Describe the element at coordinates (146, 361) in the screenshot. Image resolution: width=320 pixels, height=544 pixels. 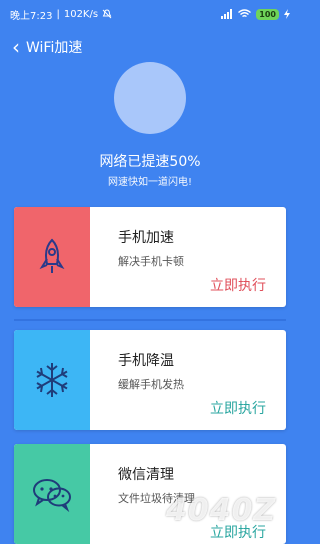
I see `card-title: 手机降温` at that location.